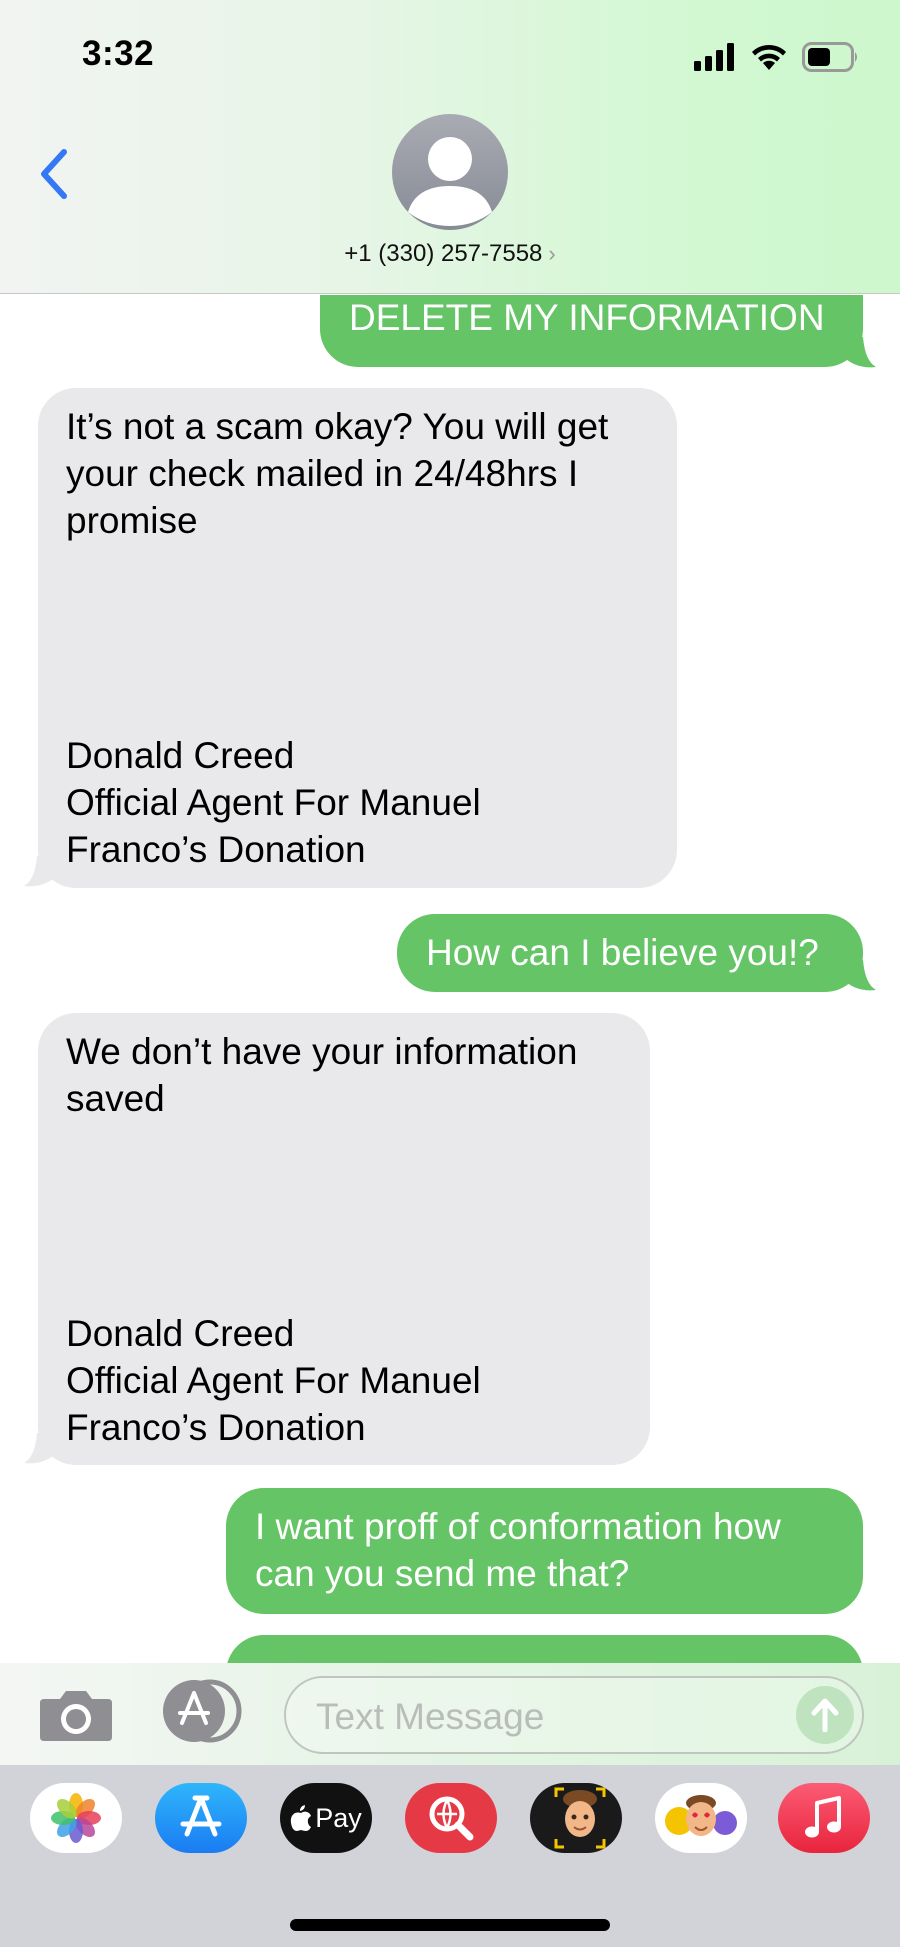 This screenshot has width=900, height=1947. I want to click on compose-bar: Text Message, so click(450, 1714).